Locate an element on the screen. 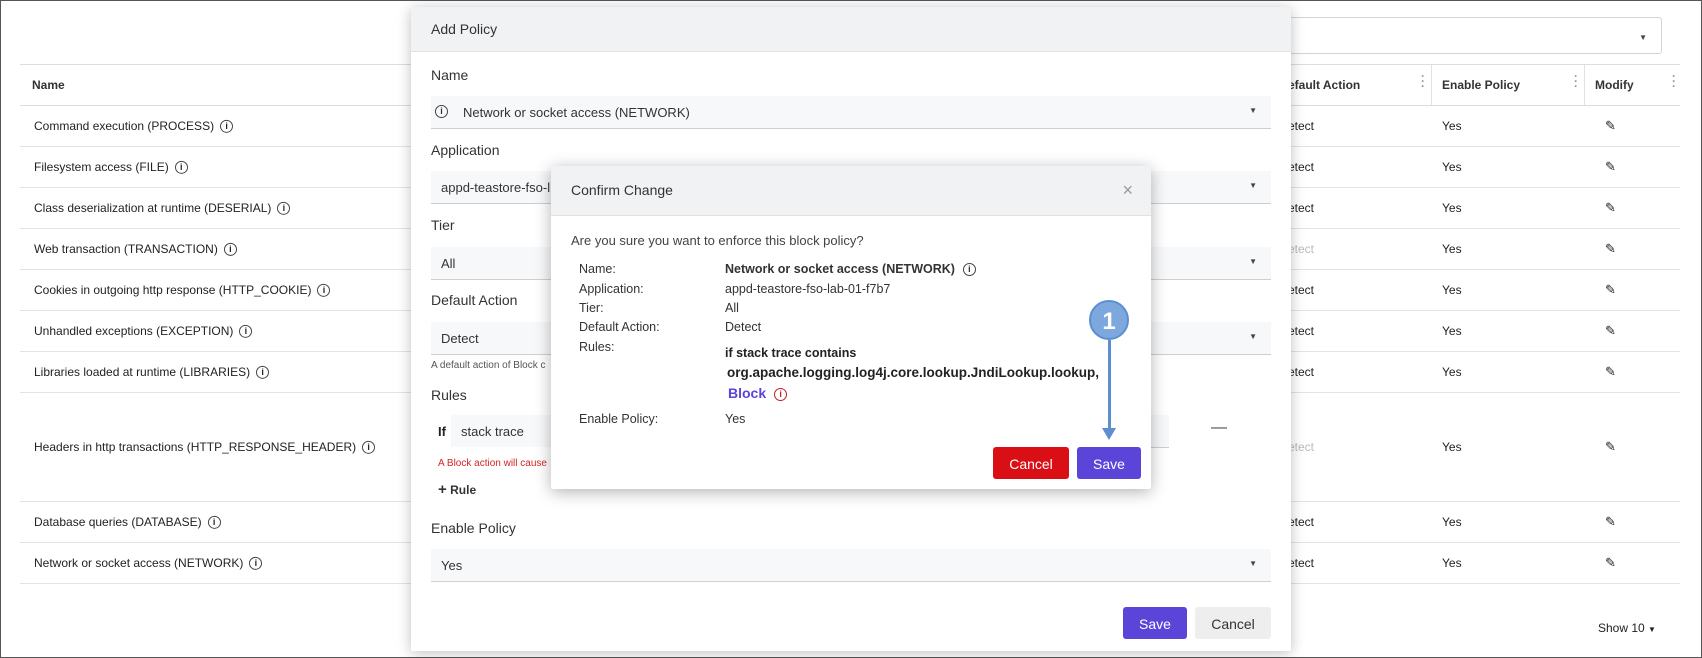  confirm-rule-line-1: if stack trace contains is located at coordinates (791, 353).